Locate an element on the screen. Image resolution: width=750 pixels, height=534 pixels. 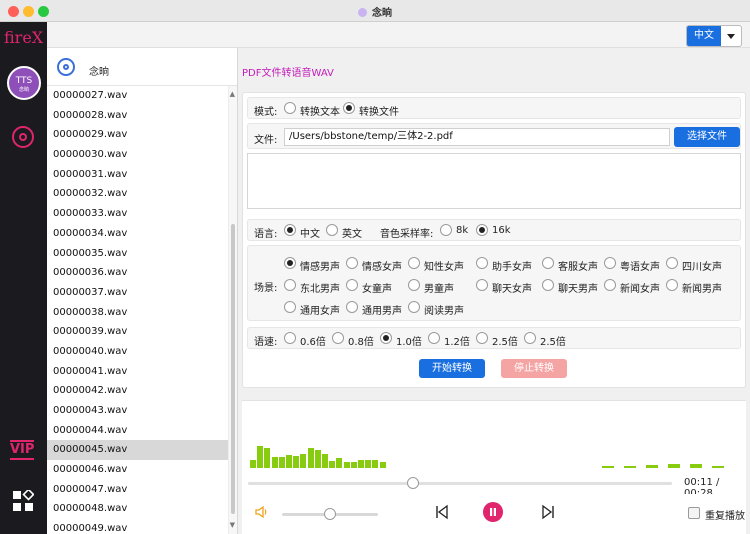
speed-option-label: 1.2倍 is located at coordinates (457, 340).